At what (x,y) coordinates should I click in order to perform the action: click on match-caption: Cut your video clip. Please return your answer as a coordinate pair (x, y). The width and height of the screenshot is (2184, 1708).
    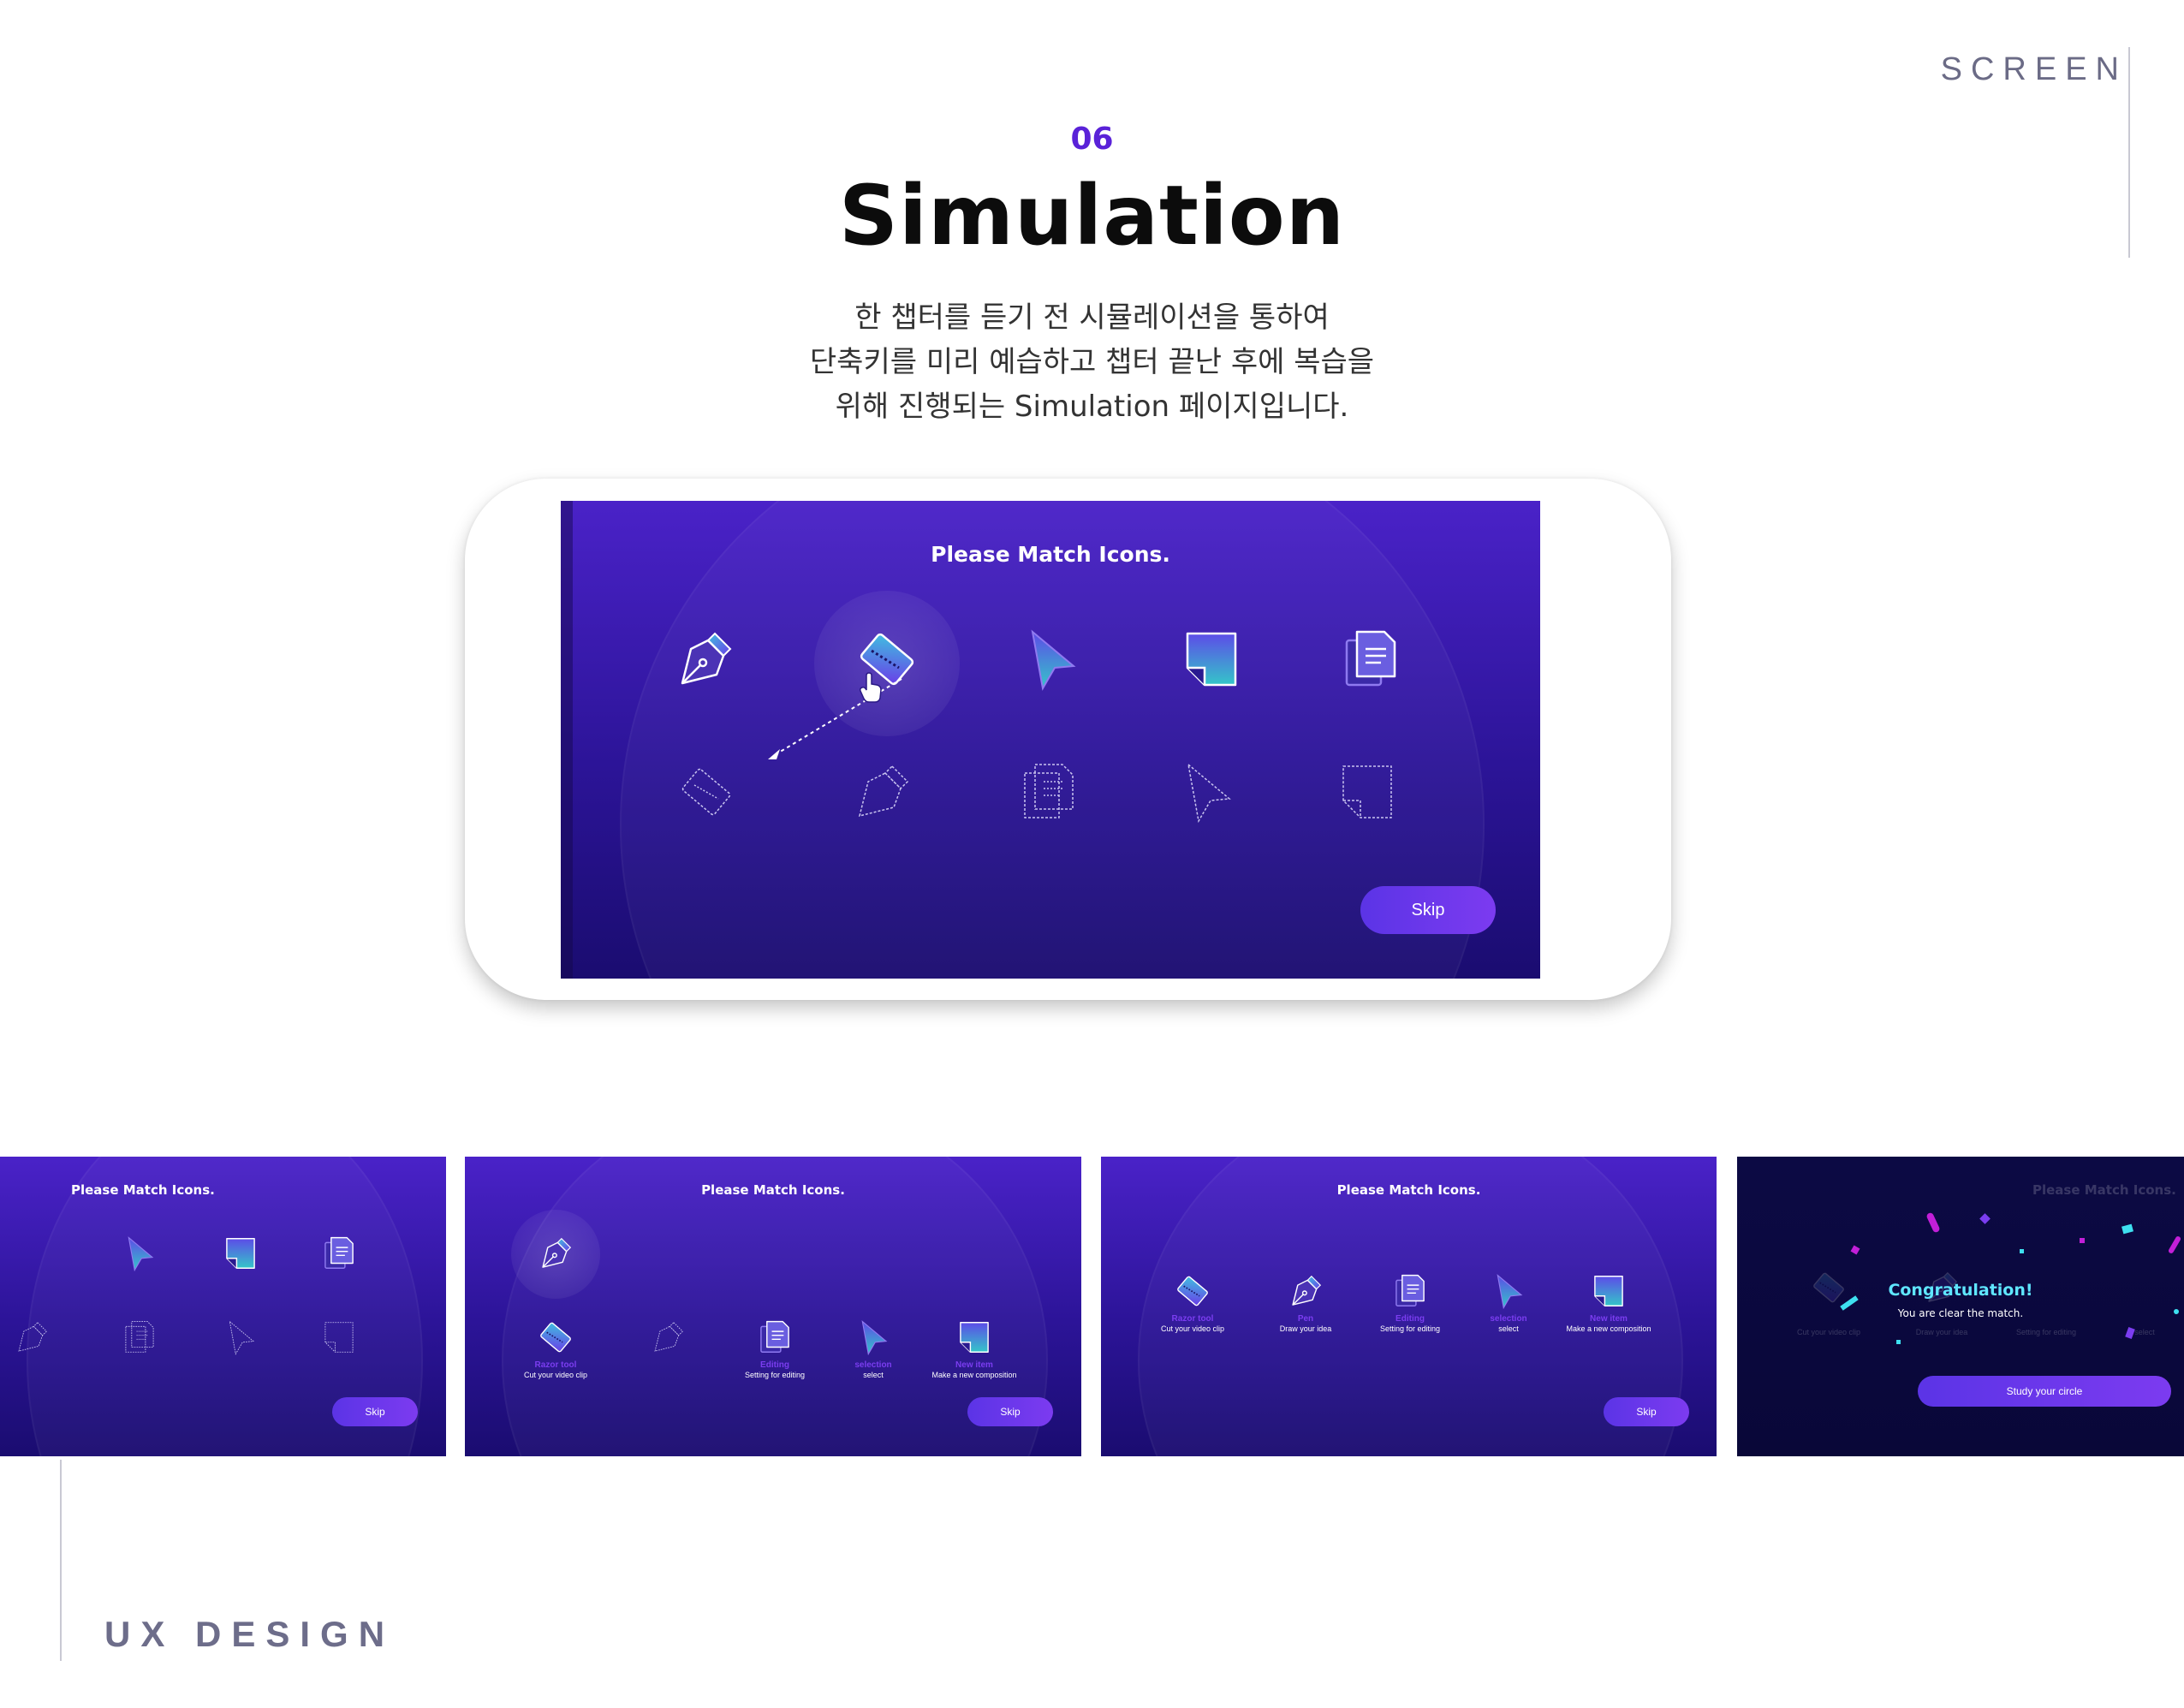
    Looking at the image, I should click on (1829, 1332).